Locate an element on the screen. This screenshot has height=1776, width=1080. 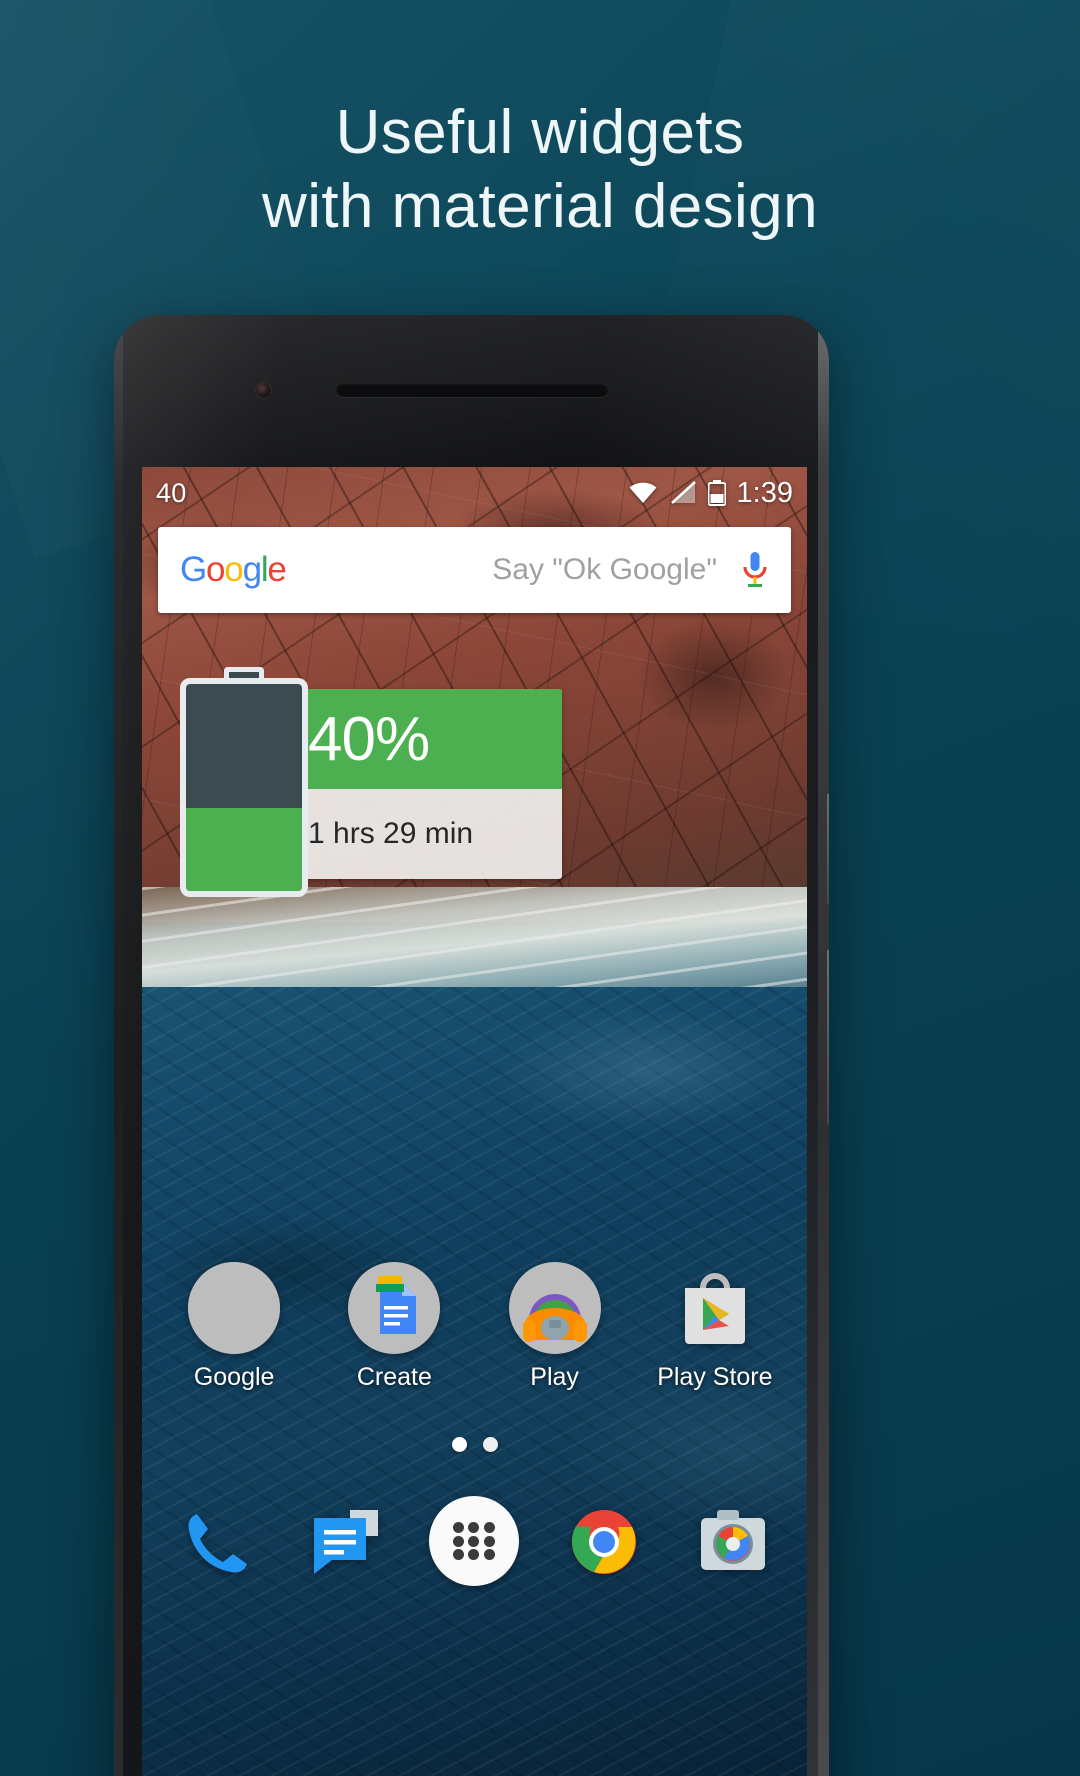
google-logo-letter-o1: o is located at coordinates (215, 569).